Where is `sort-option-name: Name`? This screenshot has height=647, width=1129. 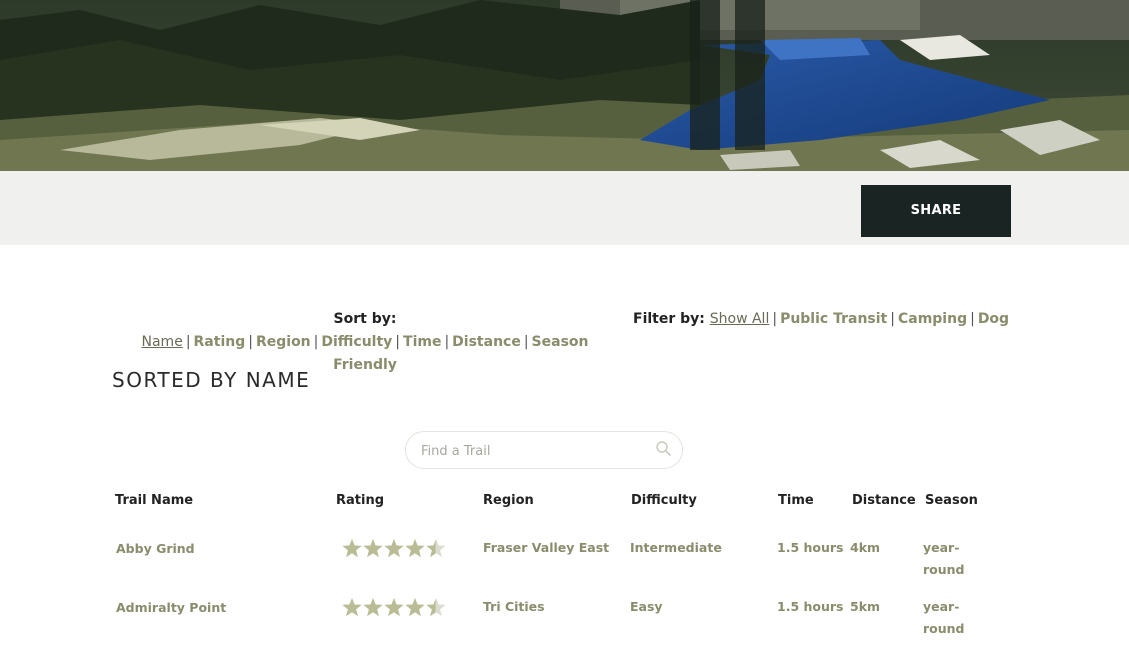
sort-option-name: Name is located at coordinates (162, 342).